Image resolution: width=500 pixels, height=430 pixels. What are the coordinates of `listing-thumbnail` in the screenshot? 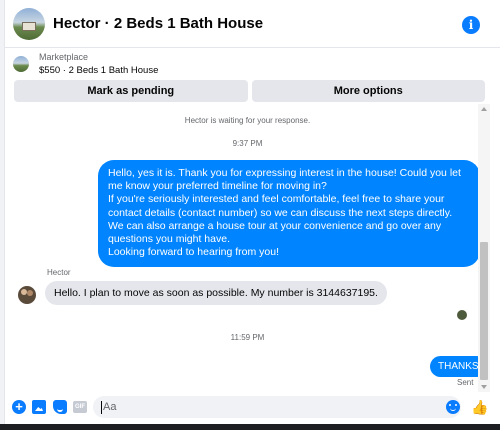 It's located at (21, 64).